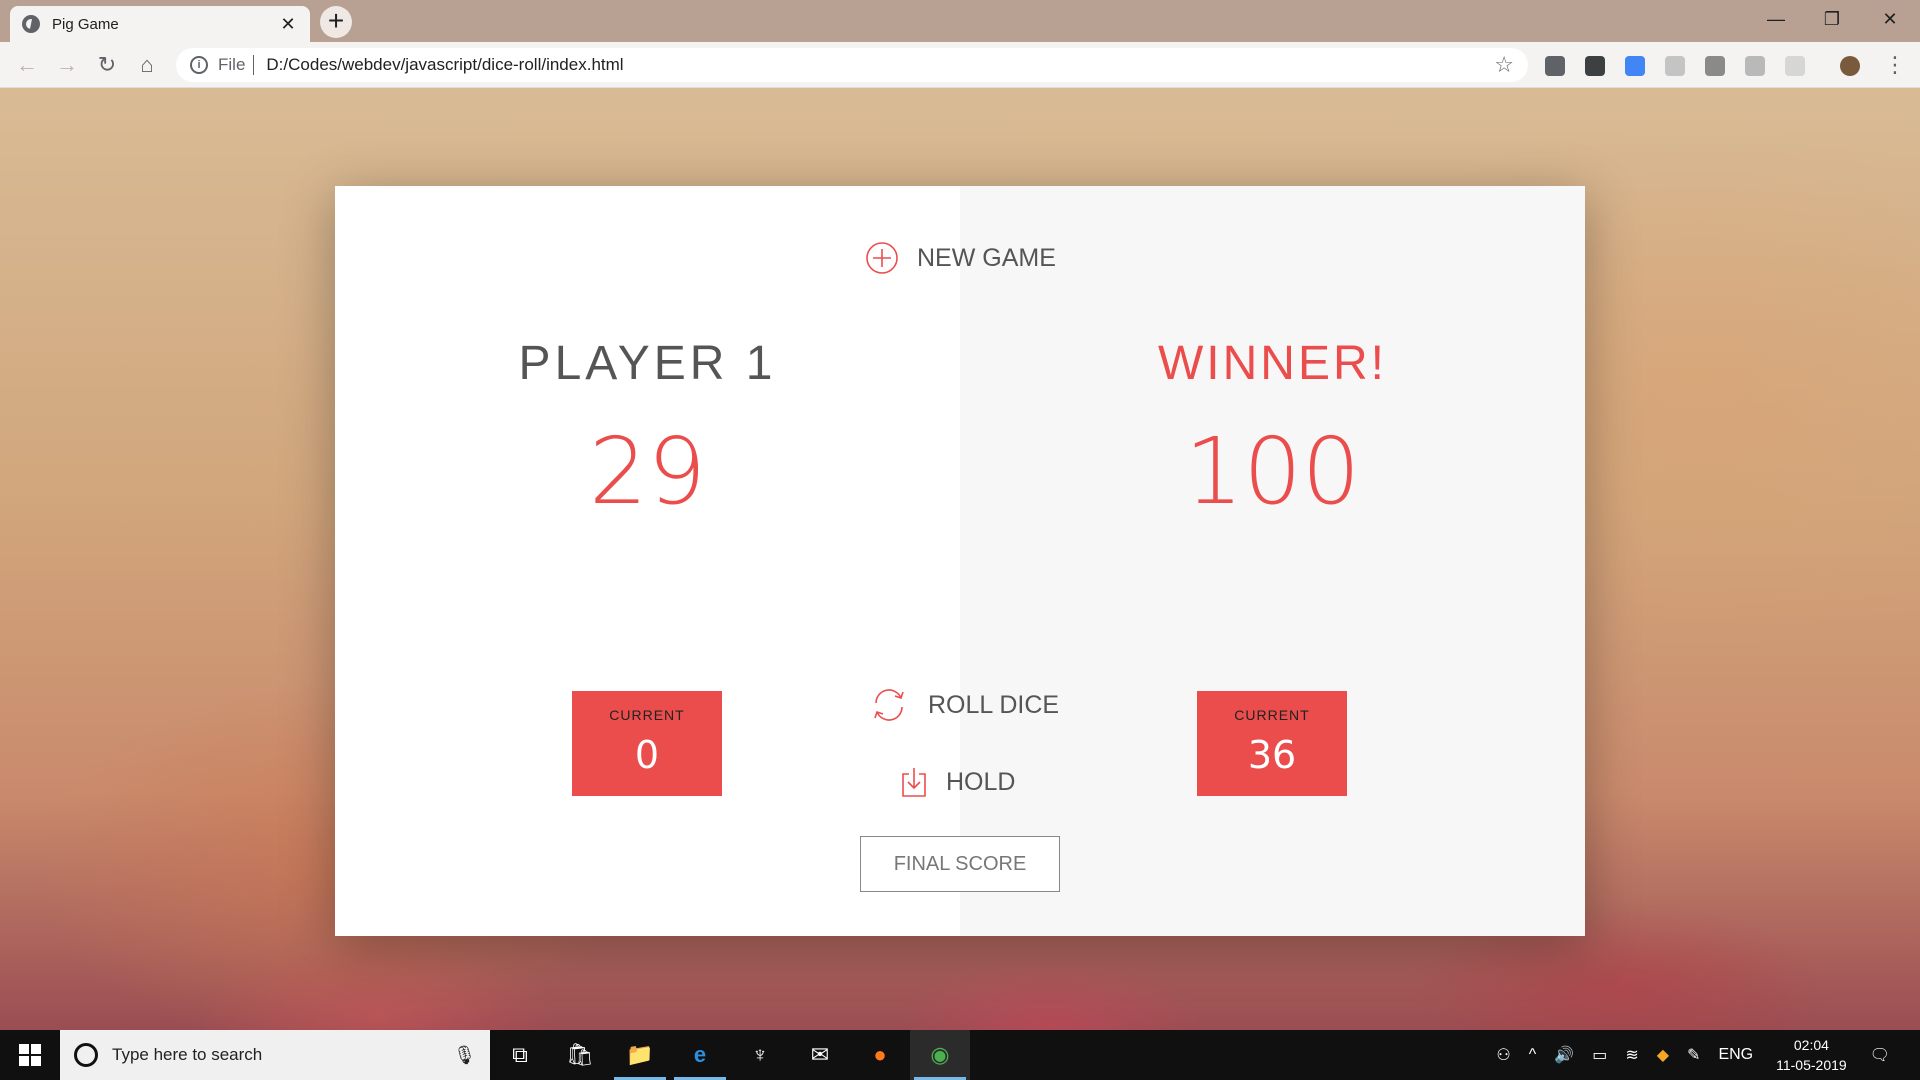 The width and height of the screenshot is (1920, 1080). I want to click on search-placeholder: Type here to search, so click(187, 1054).